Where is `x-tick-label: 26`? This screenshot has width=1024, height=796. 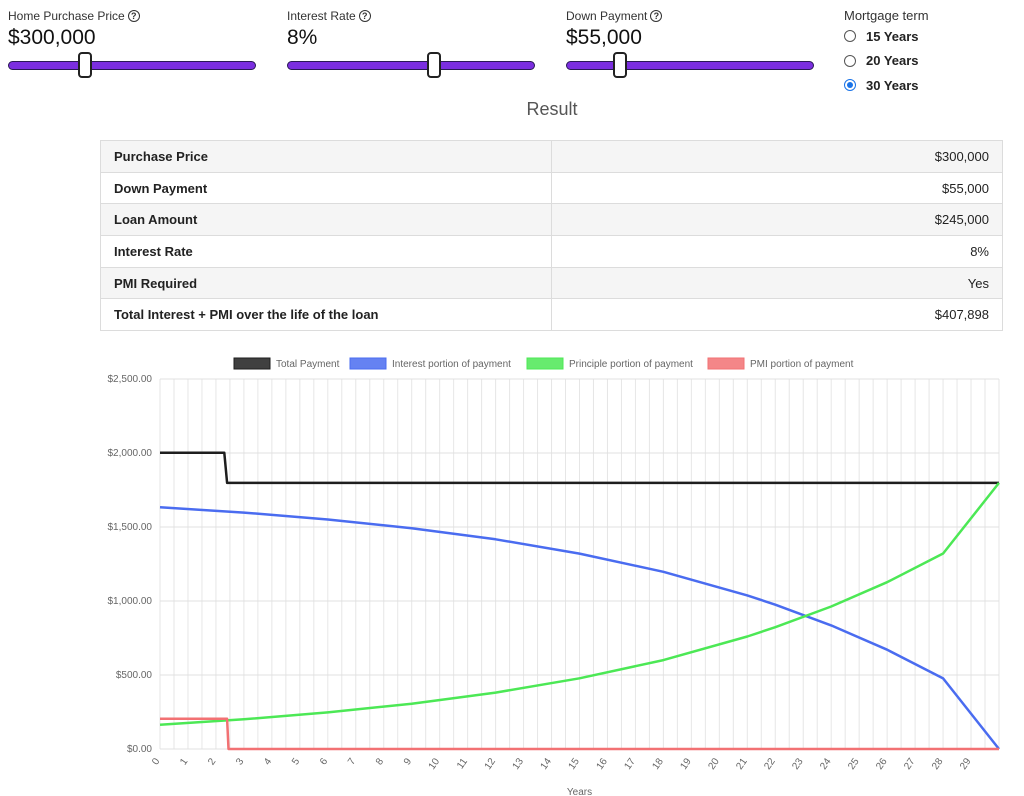 x-tick-label: 26 is located at coordinates (882, 764).